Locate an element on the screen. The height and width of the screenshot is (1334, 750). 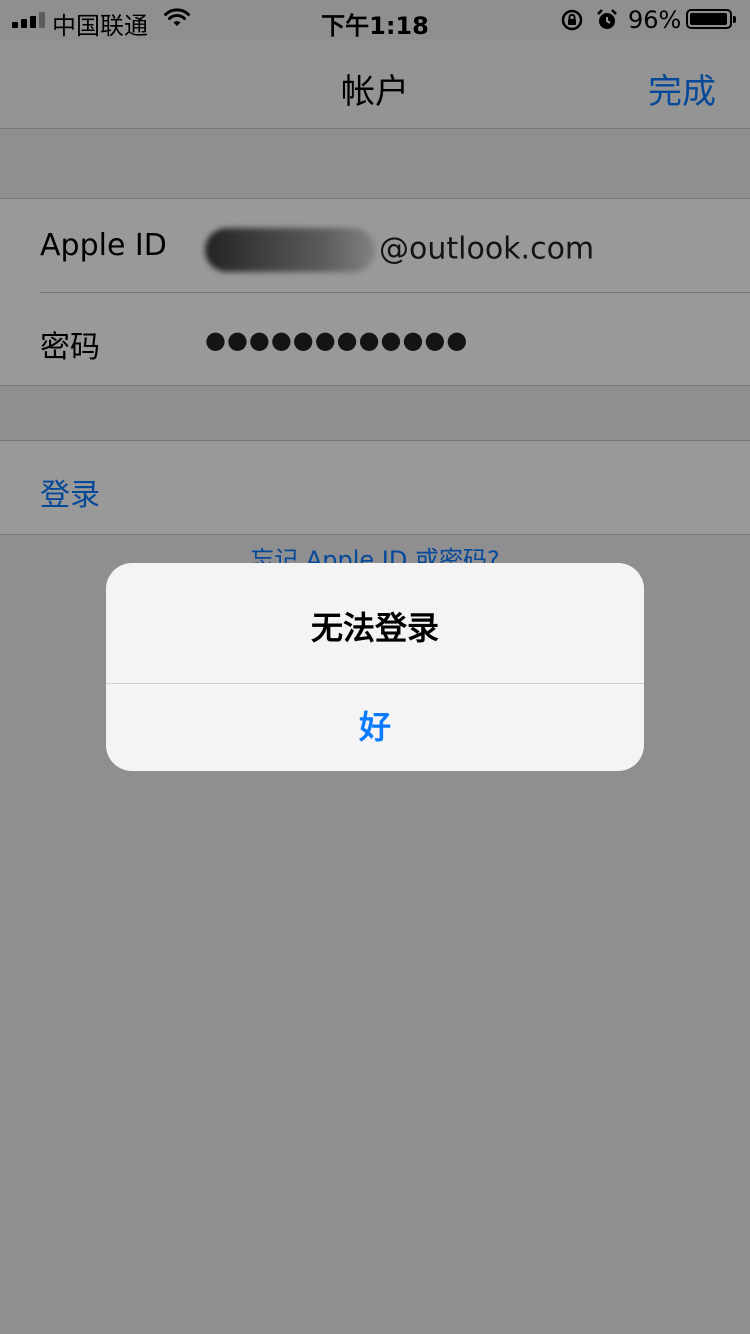
alert-title: 无法登录 is located at coordinates (374, 628).